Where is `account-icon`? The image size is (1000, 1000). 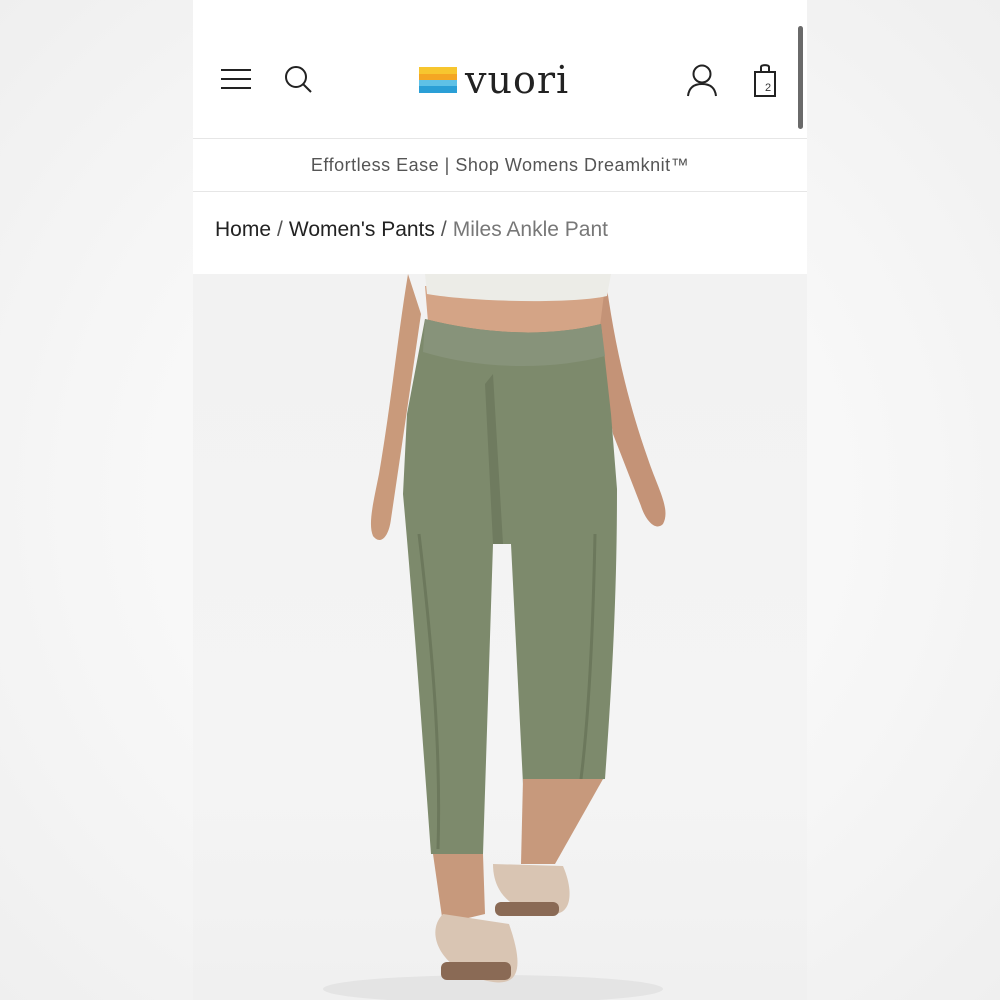 account-icon is located at coordinates (702, 80).